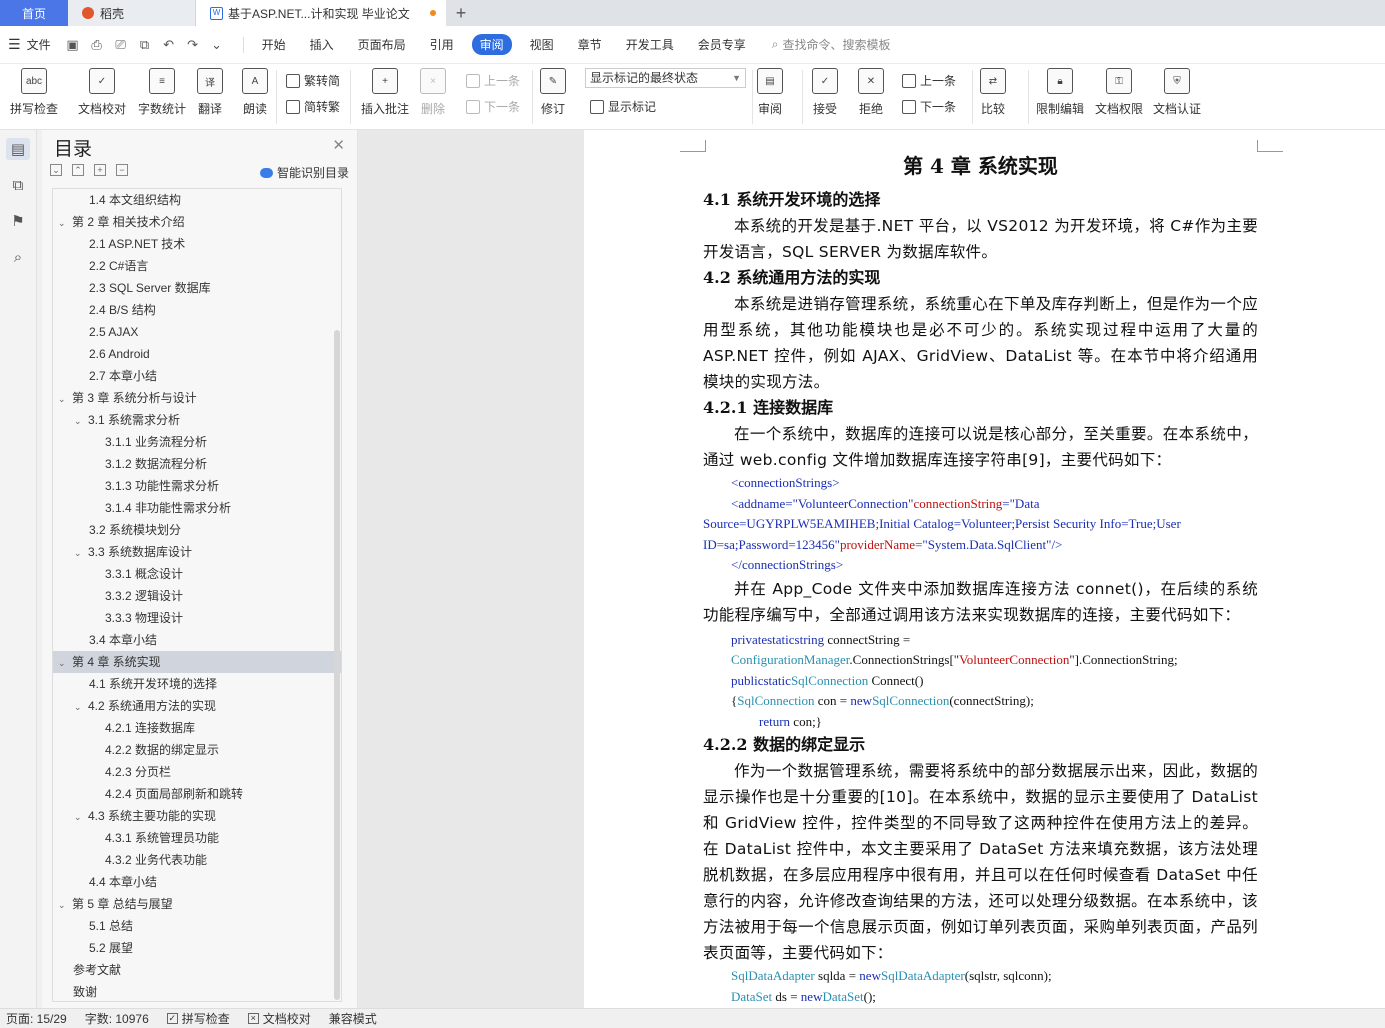  I want to click on trad-to-simp-button: 繁转简, so click(313, 80).